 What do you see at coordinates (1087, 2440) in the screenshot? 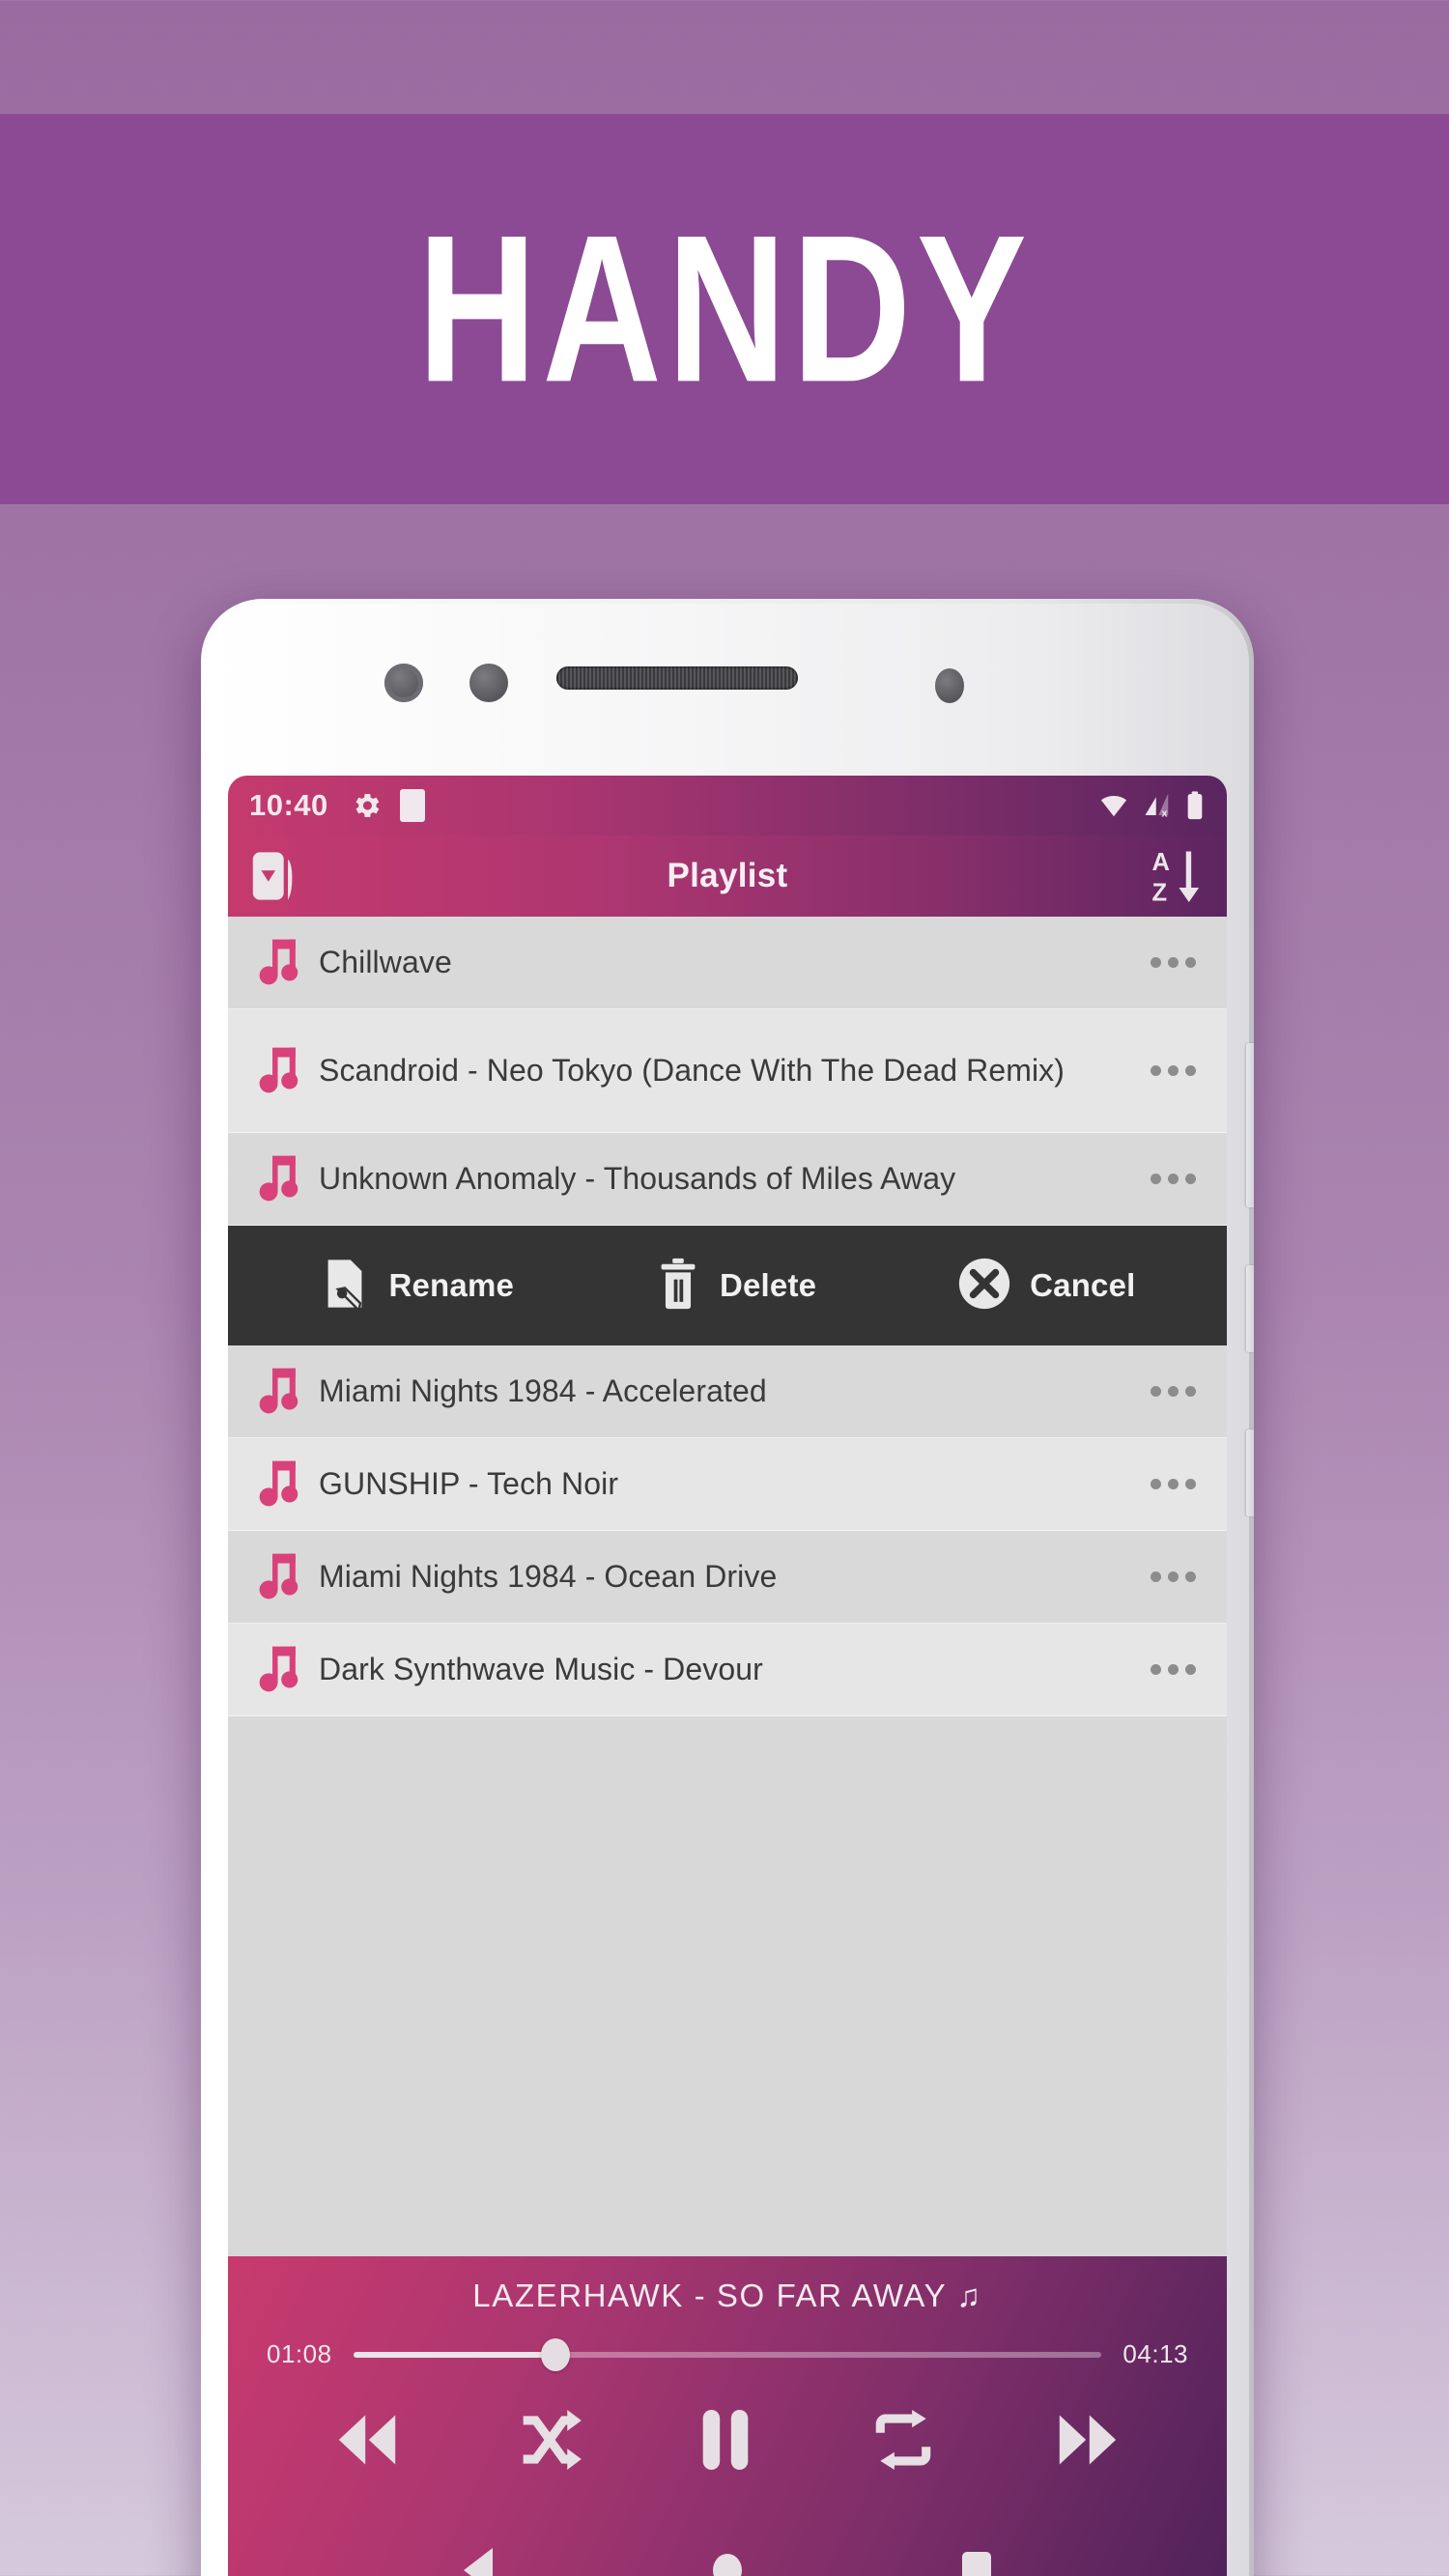
I see `fast-forward-button` at bounding box center [1087, 2440].